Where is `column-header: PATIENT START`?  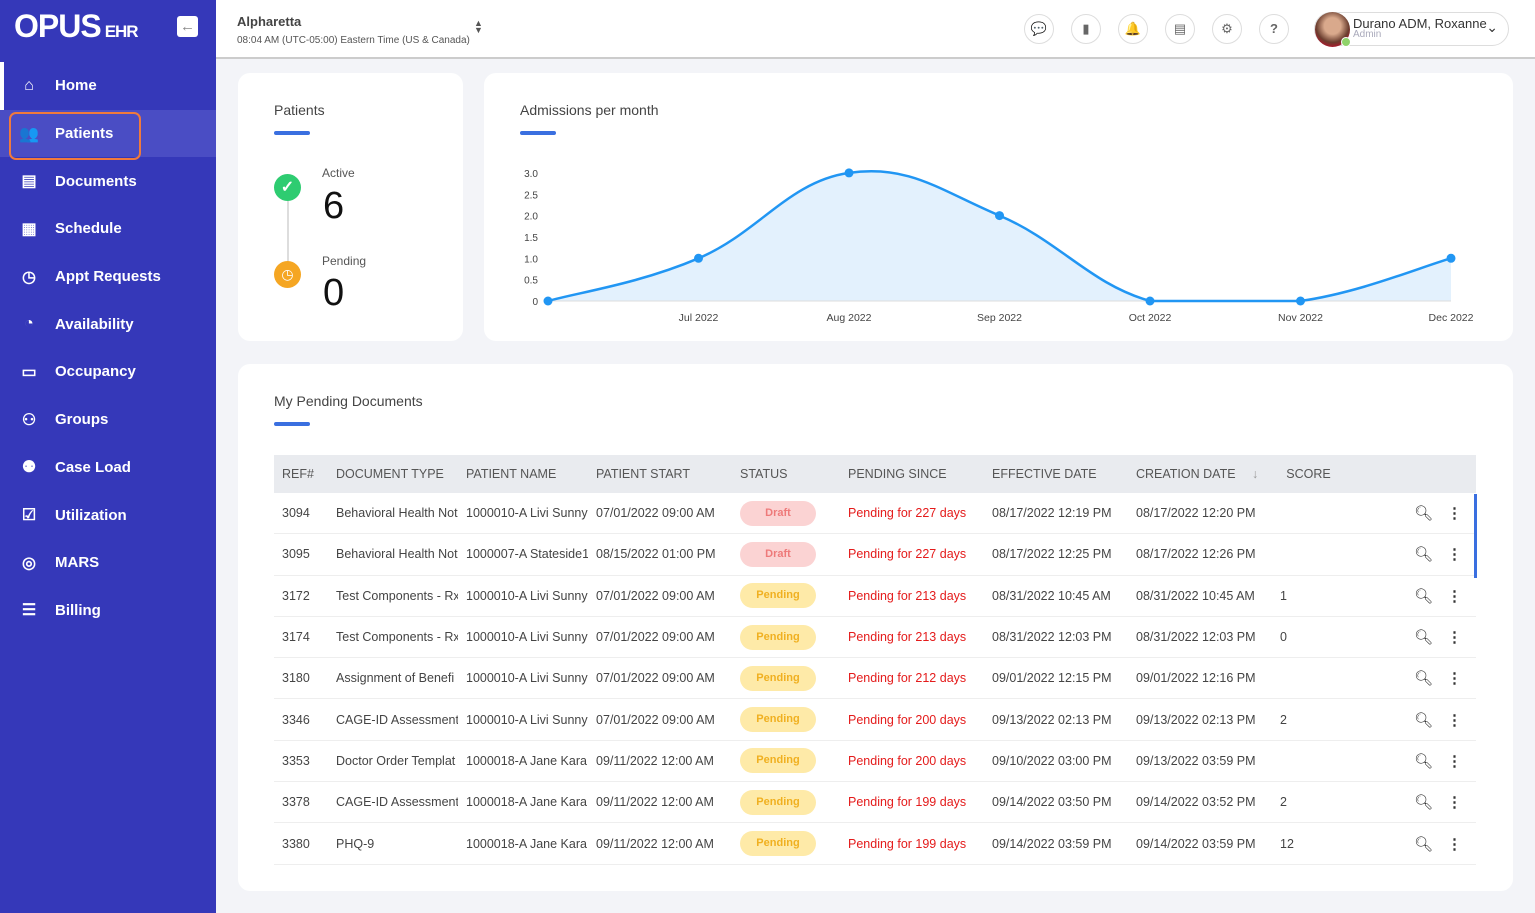
column-header: PATIENT START is located at coordinates (660, 474).